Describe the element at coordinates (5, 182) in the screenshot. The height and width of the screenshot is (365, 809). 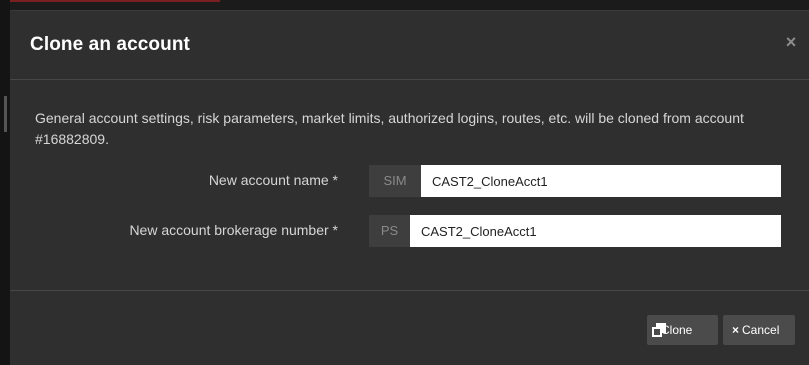
I see `background-left-edge` at that location.